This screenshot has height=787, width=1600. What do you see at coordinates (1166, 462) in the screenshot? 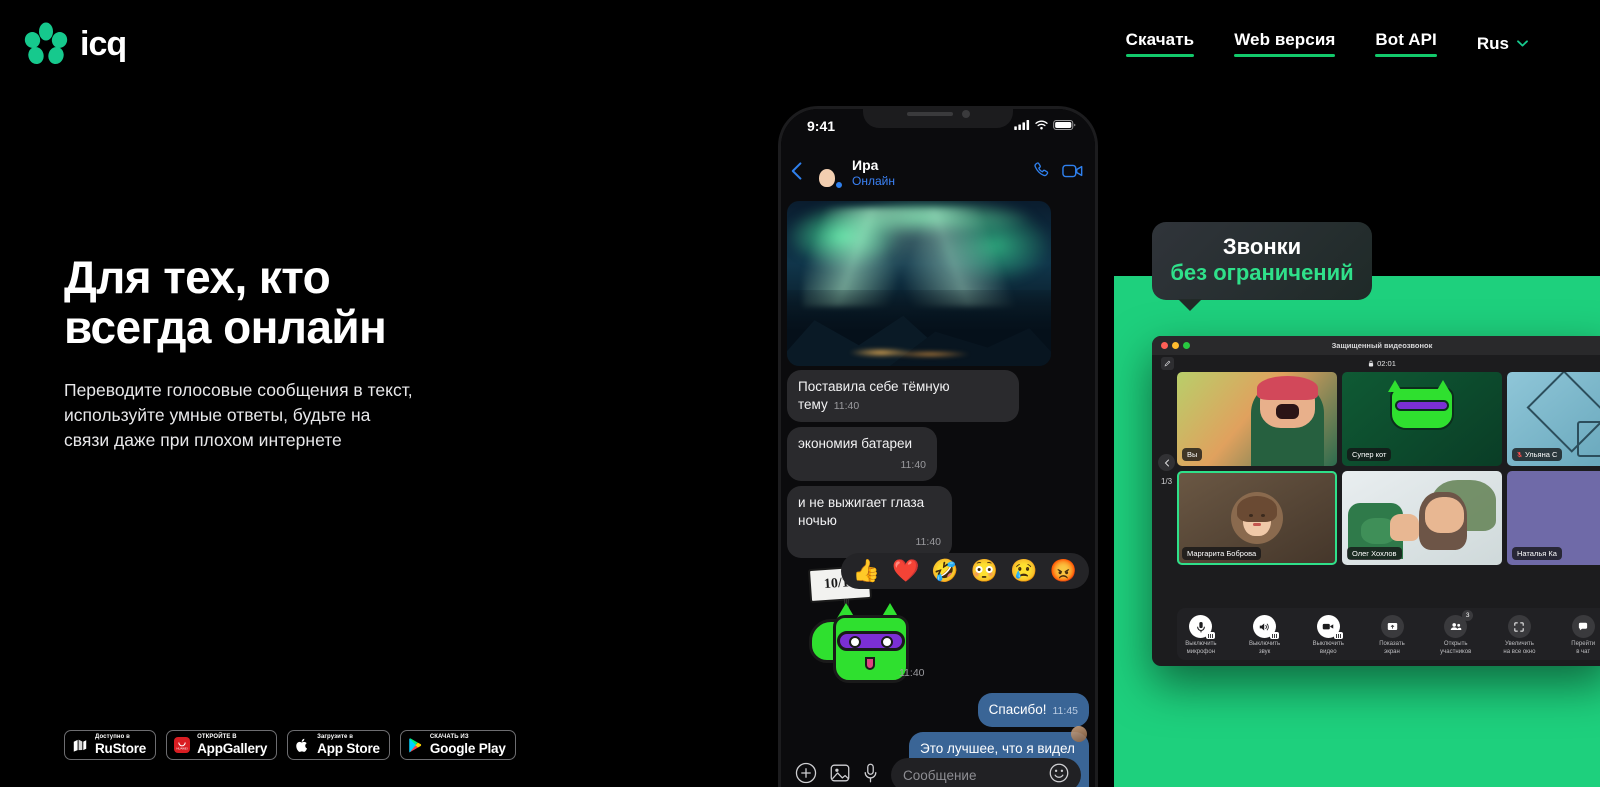
I see `chevron-left-icon` at bounding box center [1166, 462].